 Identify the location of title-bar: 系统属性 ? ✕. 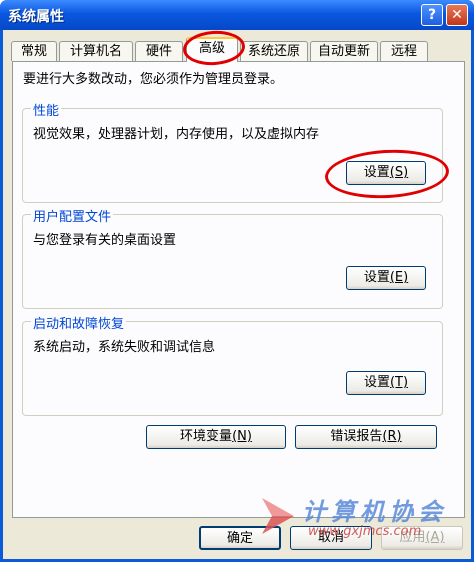
(237, 15).